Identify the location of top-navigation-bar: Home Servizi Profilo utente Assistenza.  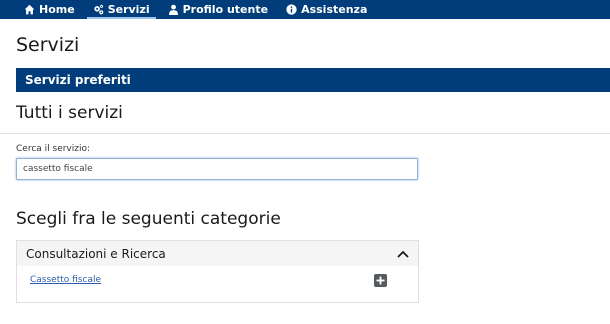
(305, 9).